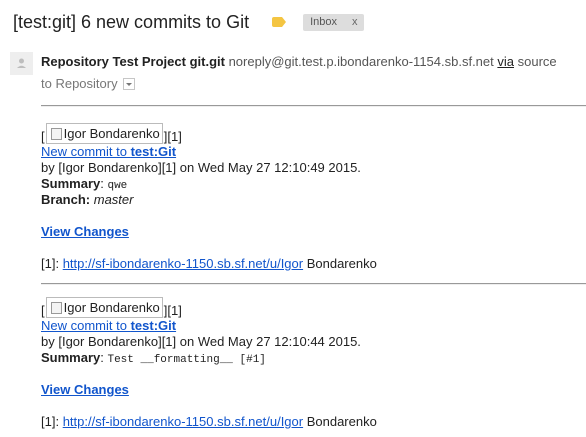  What do you see at coordinates (128, 84) in the screenshot?
I see `details-dropdown-icon` at bounding box center [128, 84].